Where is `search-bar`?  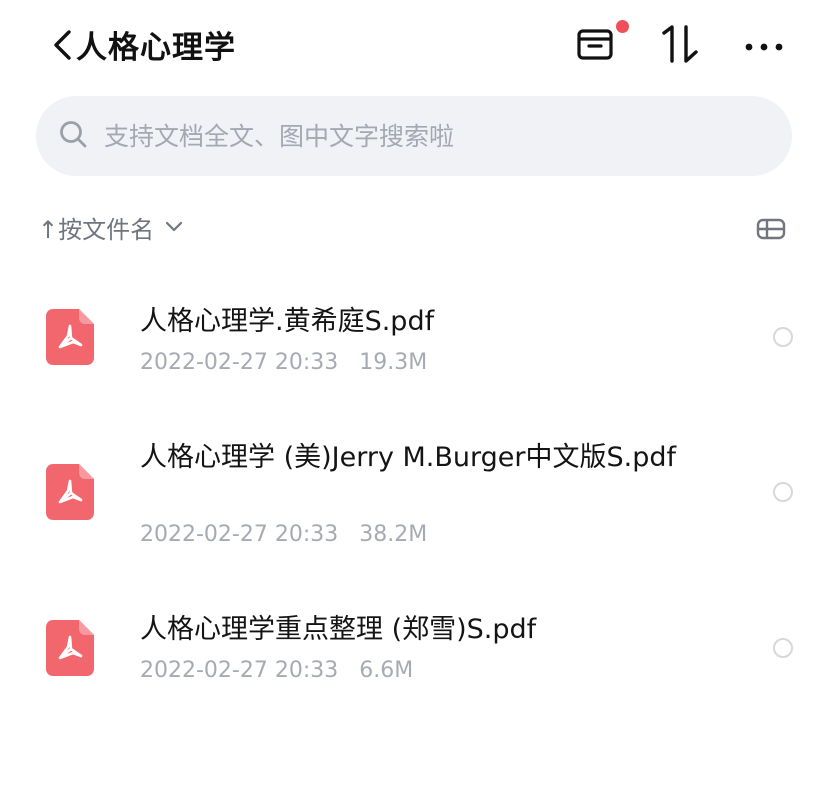
search-bar is located at coordinates (414, 136).